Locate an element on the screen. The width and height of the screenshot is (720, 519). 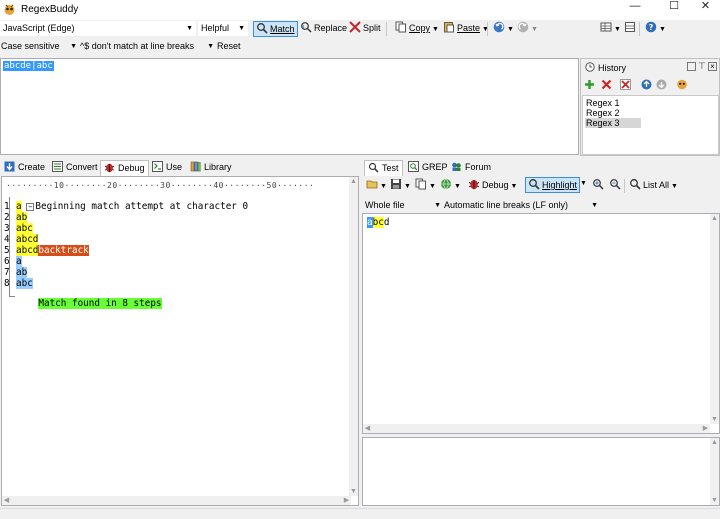
copy-icon is located at coordinates (420, 184).